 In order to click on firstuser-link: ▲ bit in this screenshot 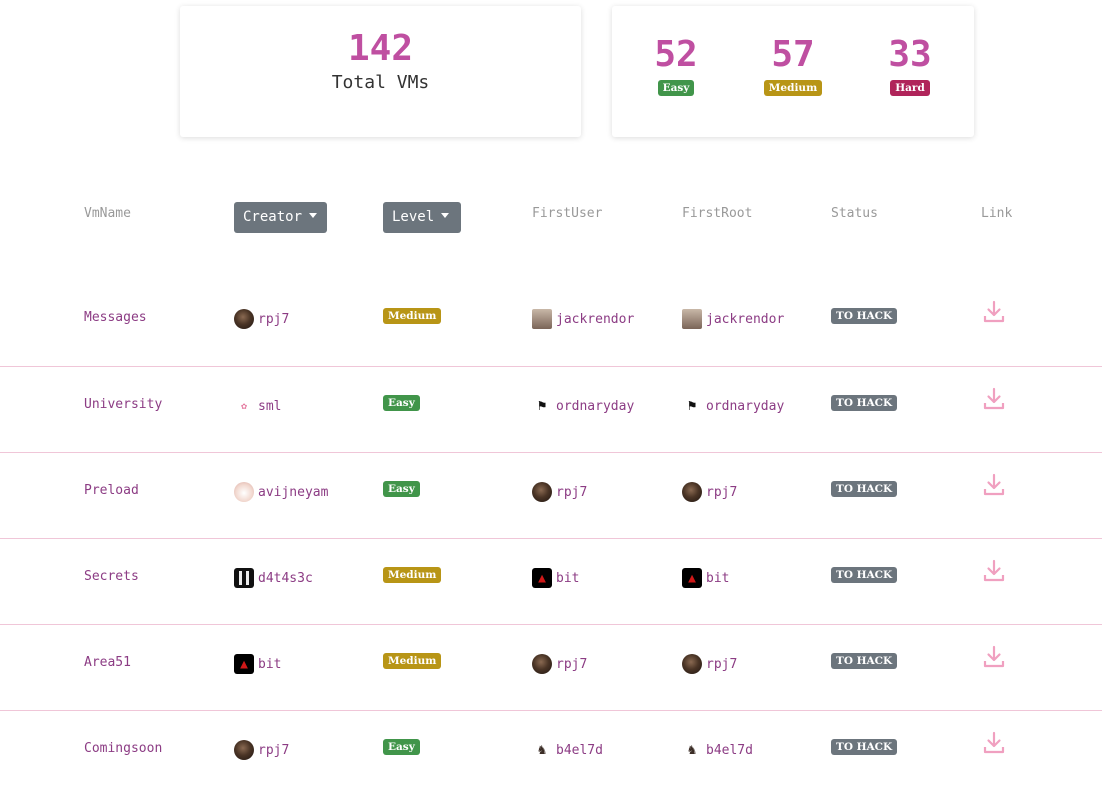, I will do `click(555, 578)`.